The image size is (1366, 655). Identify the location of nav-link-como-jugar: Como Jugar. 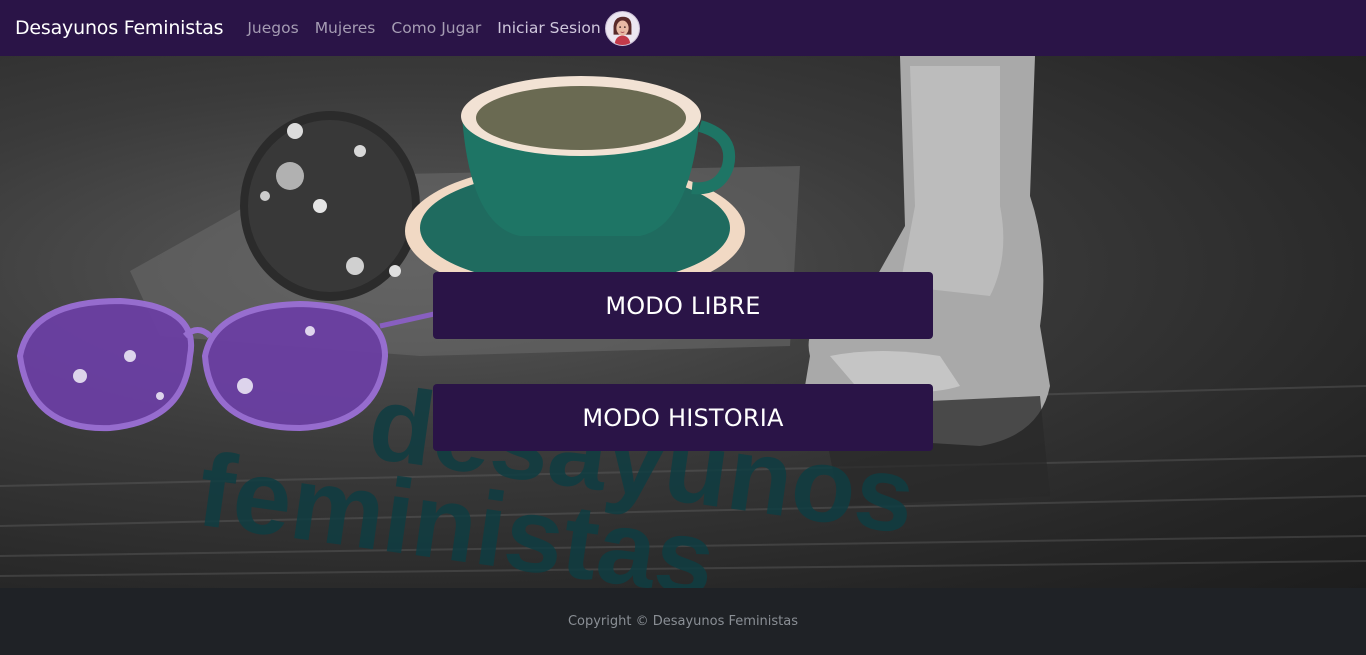
(436, 28).